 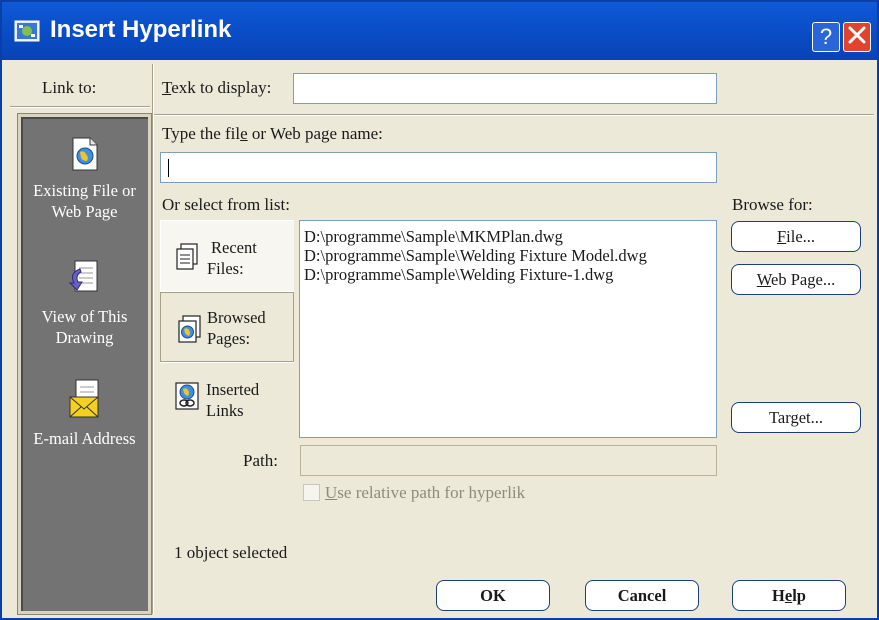 I want to click on email-envelope-icon, so click(x=84, y=401).